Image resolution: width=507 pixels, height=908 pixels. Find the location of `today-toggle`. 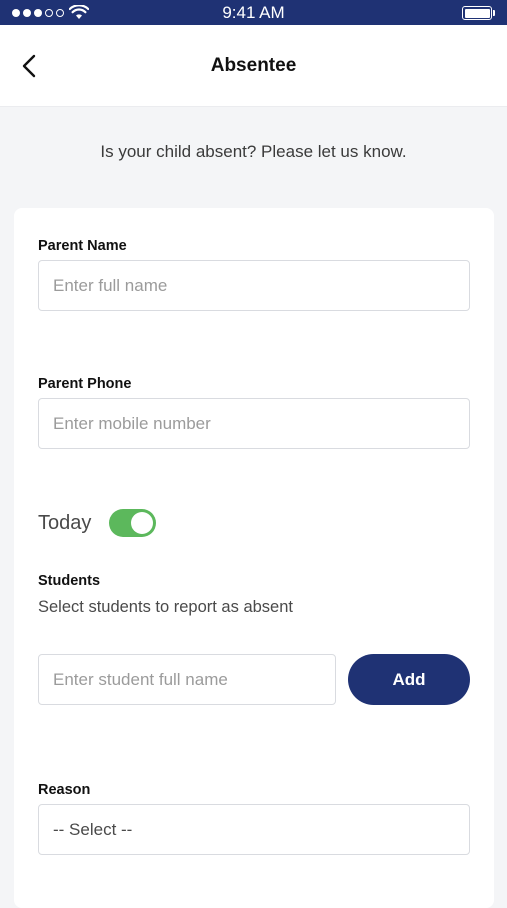

today-toggle is located at coordinates (133, 523).